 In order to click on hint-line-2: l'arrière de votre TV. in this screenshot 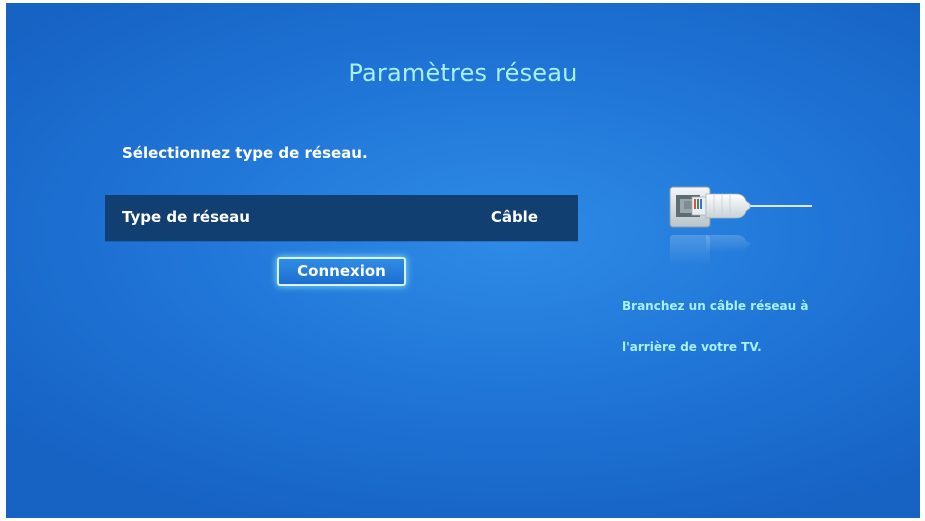, I will do `click(692, 347)`.